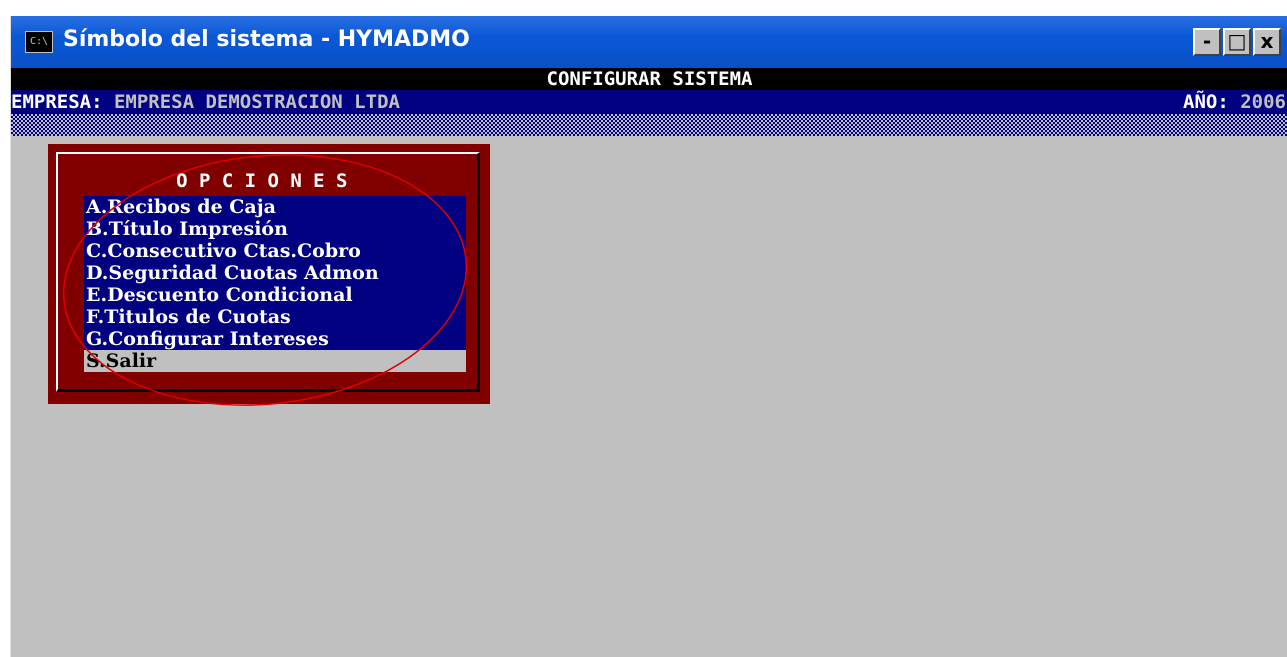  I want to click on annotation-ellipse, so click(265, 280).